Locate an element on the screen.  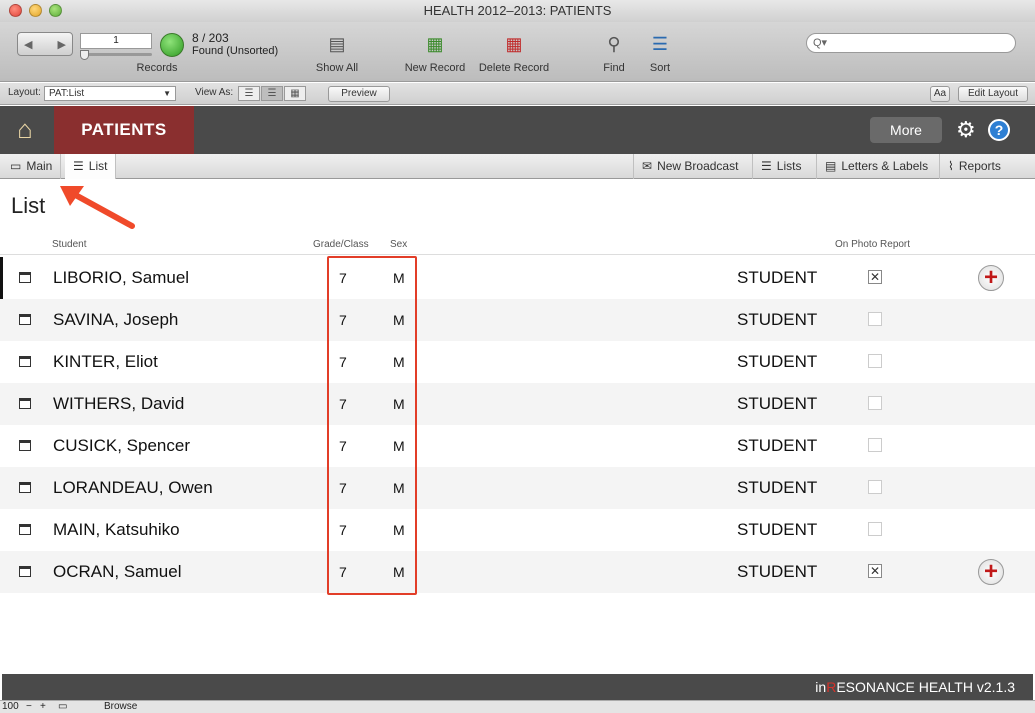
zoom-level: 100 is located at coordinates (10, 706).